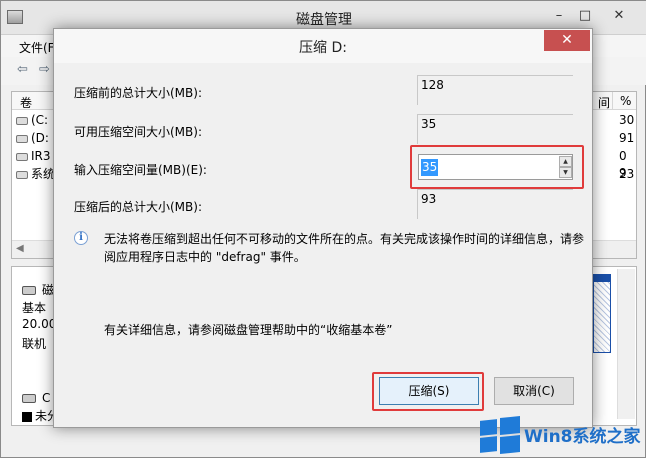  Describe the element at coordinates (626, 344) in the screenshot. I see `vertical-scrollbar` at that location.